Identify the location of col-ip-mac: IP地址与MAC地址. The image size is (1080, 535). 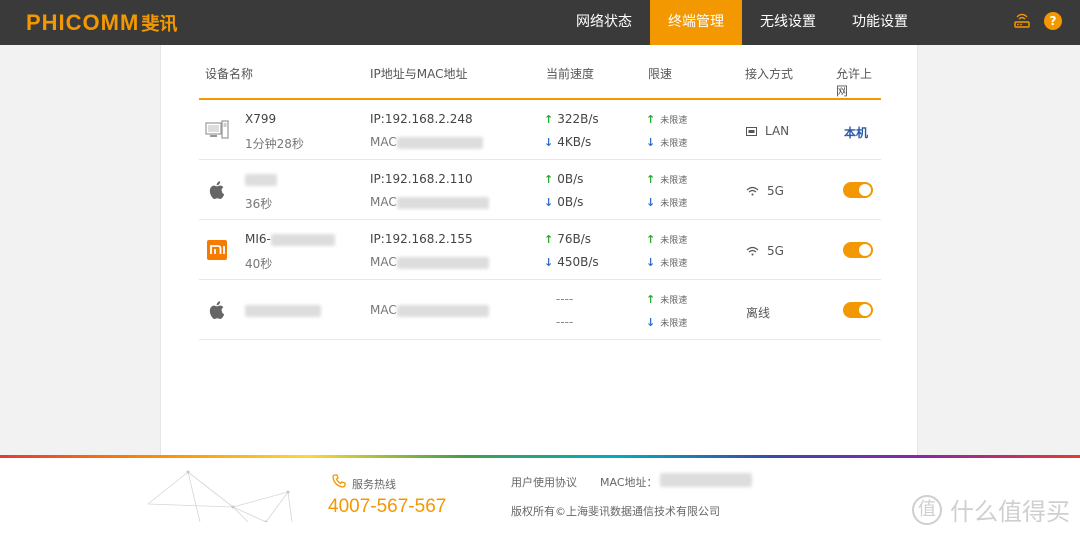
(419, 74).